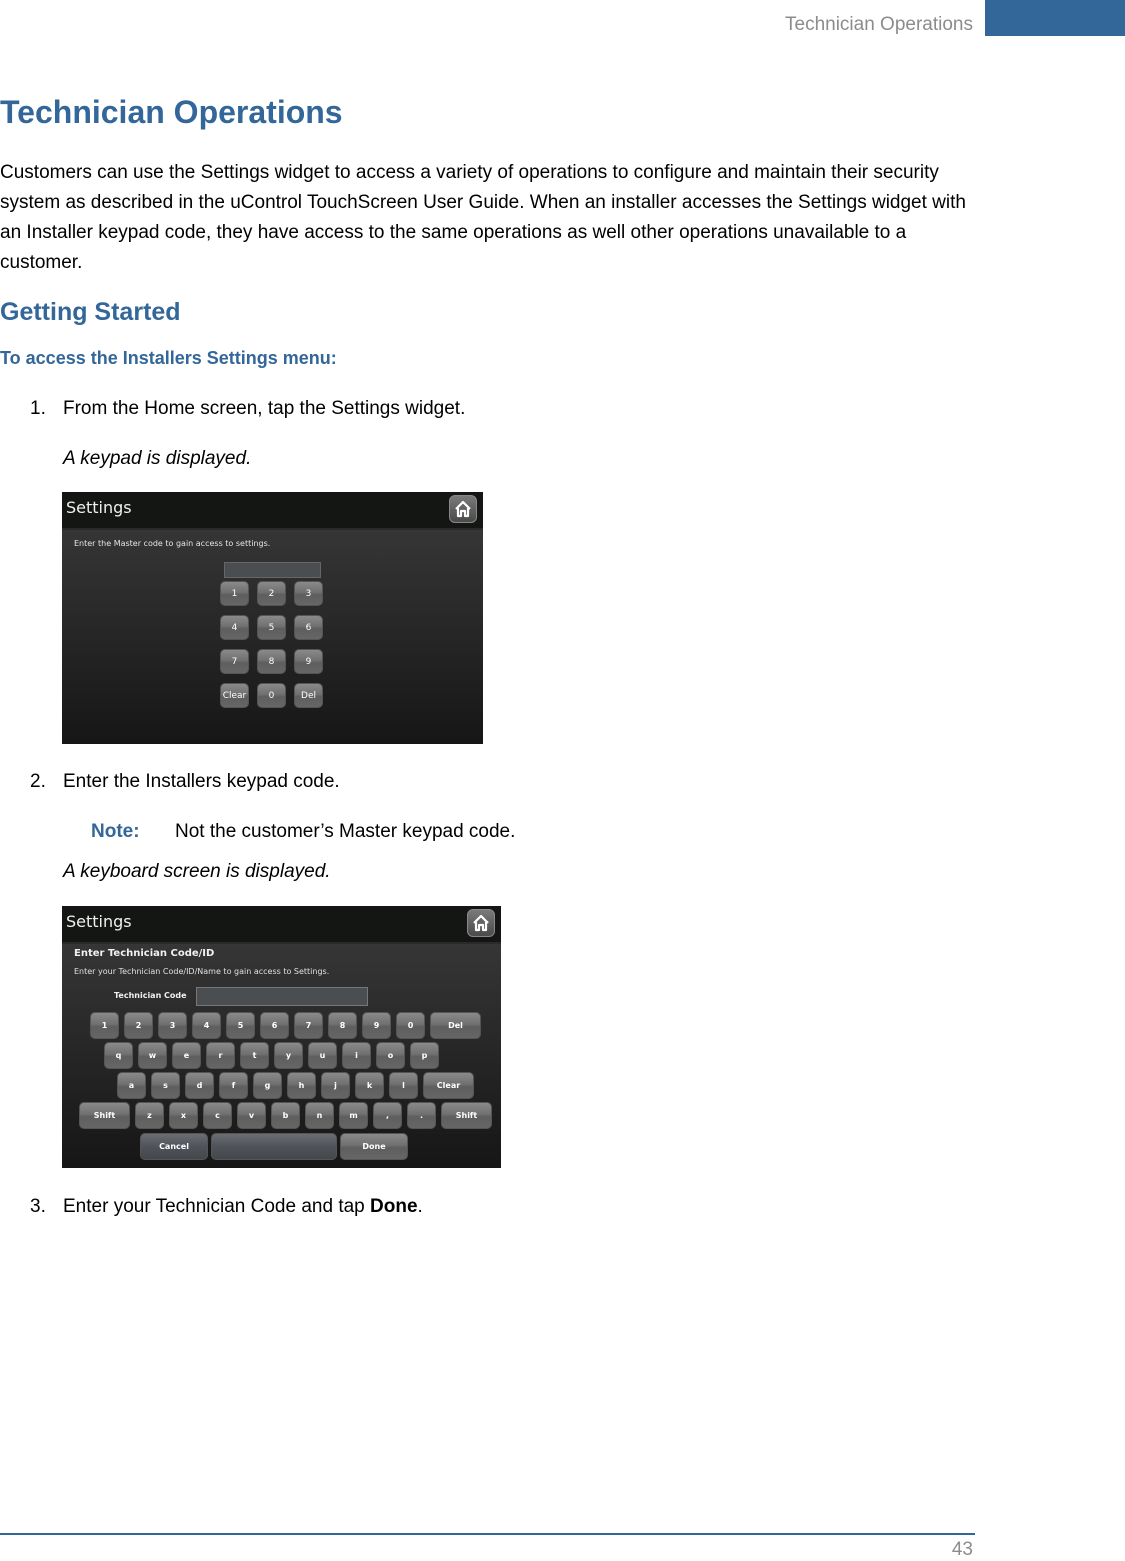  I want to click on step-2: 2. Enter the Installers keypad code., so click(185, 782).